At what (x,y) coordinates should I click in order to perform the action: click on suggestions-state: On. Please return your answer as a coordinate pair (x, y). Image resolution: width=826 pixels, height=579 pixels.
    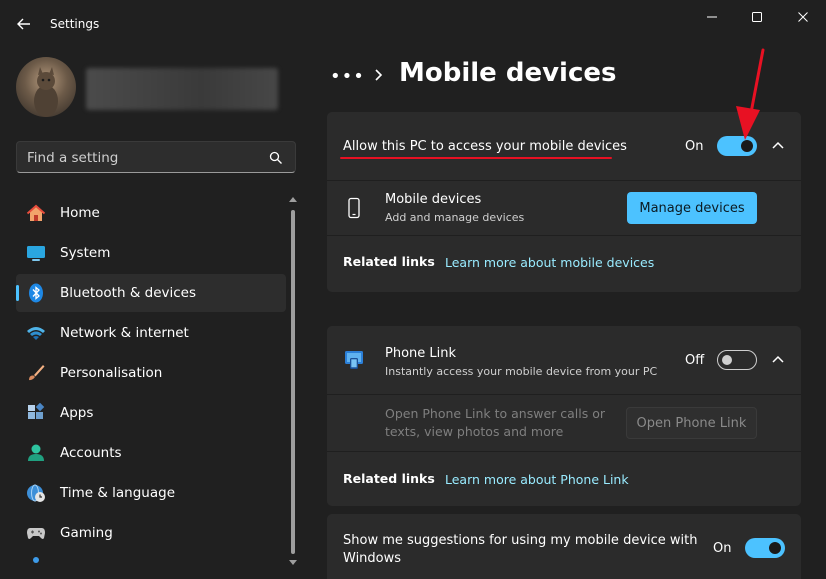
    Looking at the image, I should click on (722, 548).